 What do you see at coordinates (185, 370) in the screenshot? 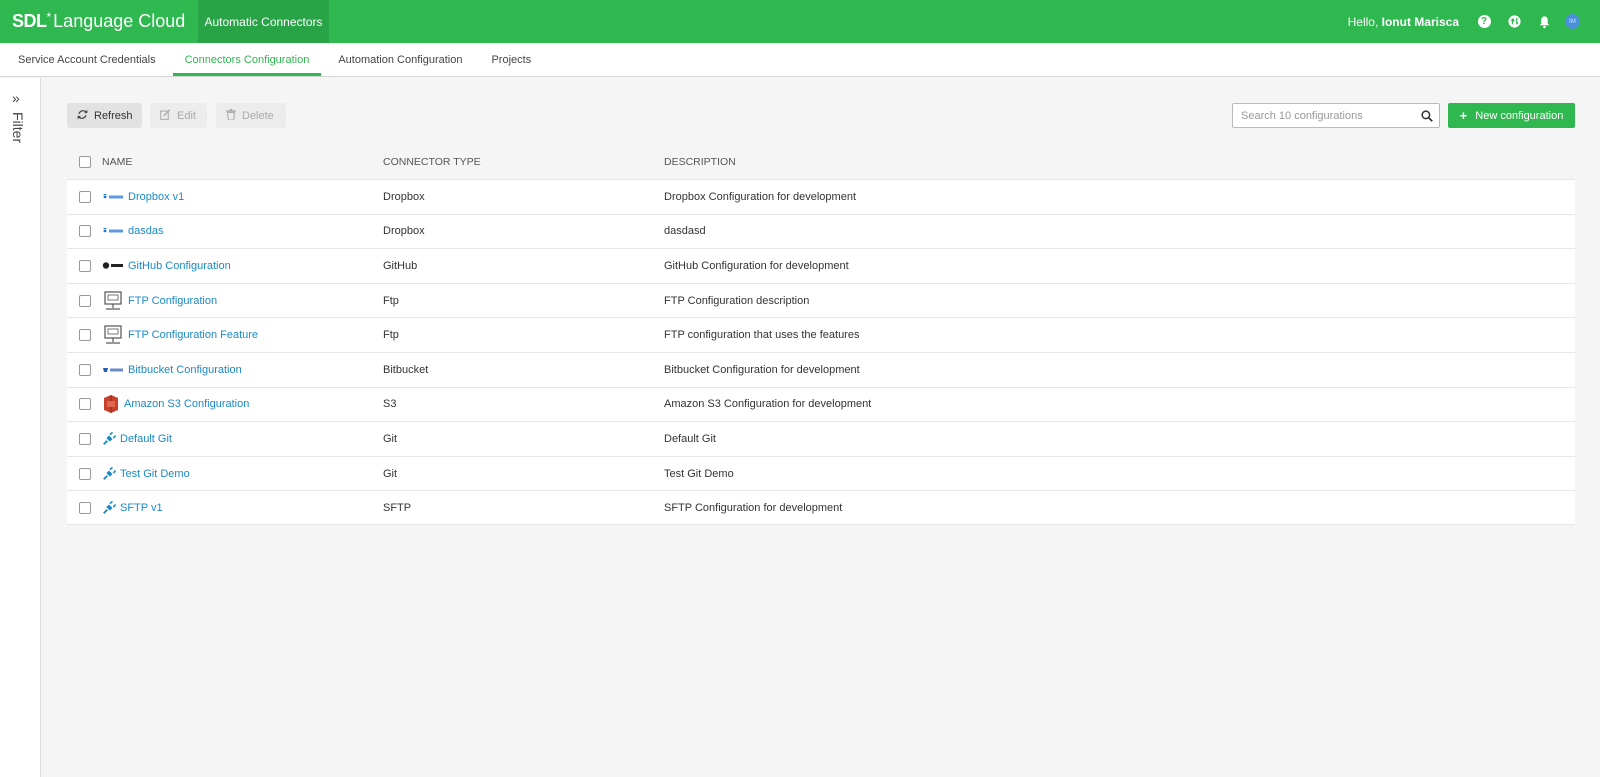
I see `configuration-name-link: Bitbucket Configuration` at bounding box center [185, 370].